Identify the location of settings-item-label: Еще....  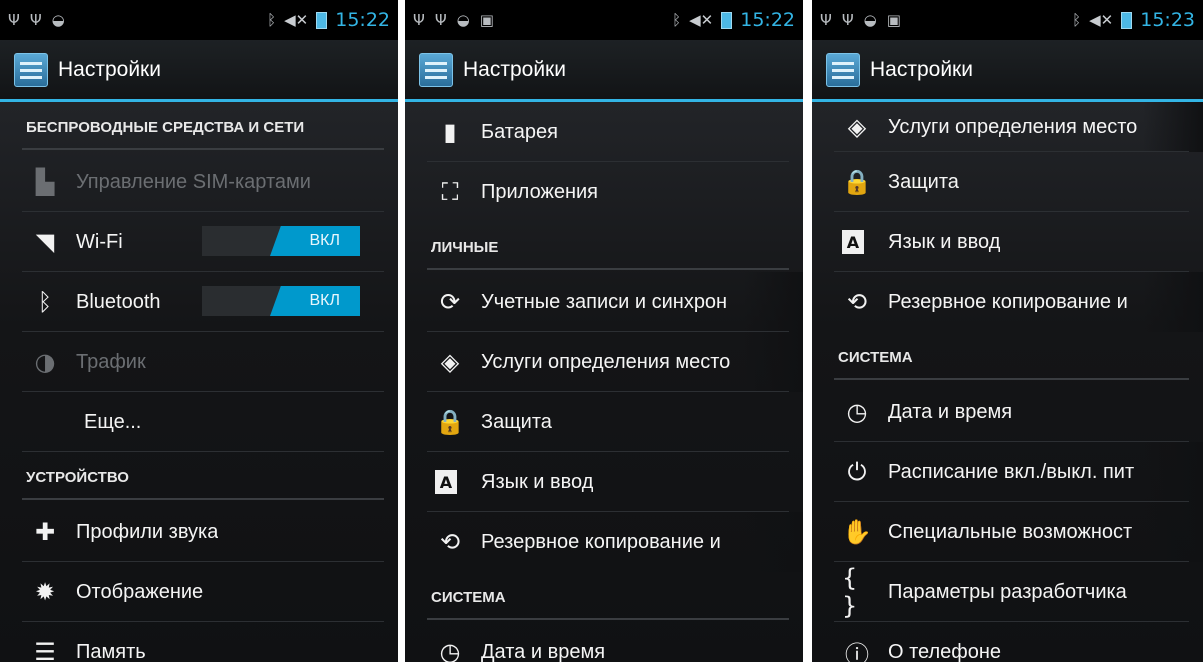
(113, 421).